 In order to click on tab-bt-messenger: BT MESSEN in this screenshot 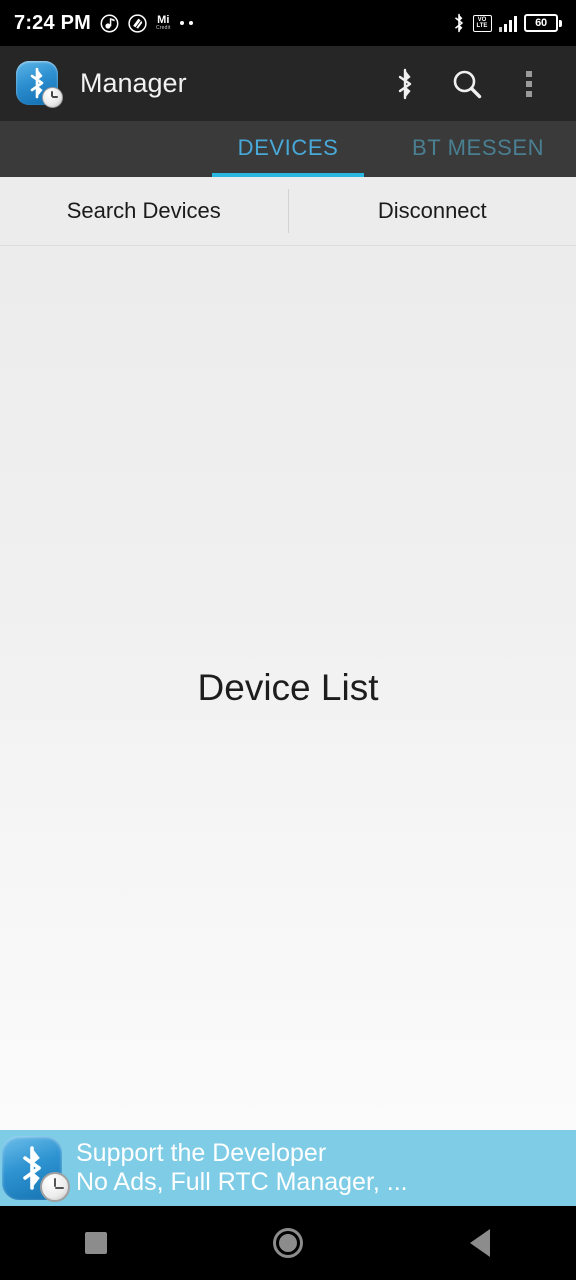, I will do `click(494, 147)`.